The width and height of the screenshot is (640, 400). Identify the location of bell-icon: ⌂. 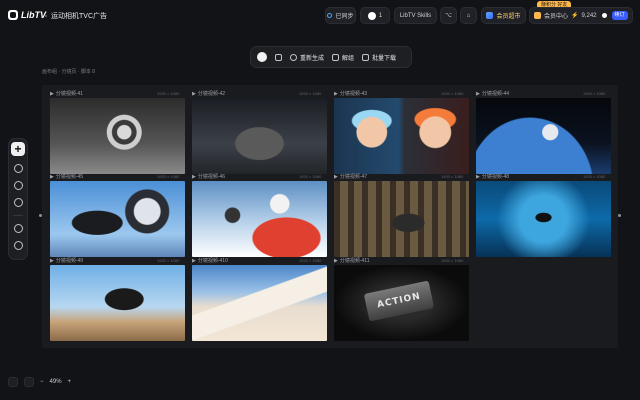
(468, 15).